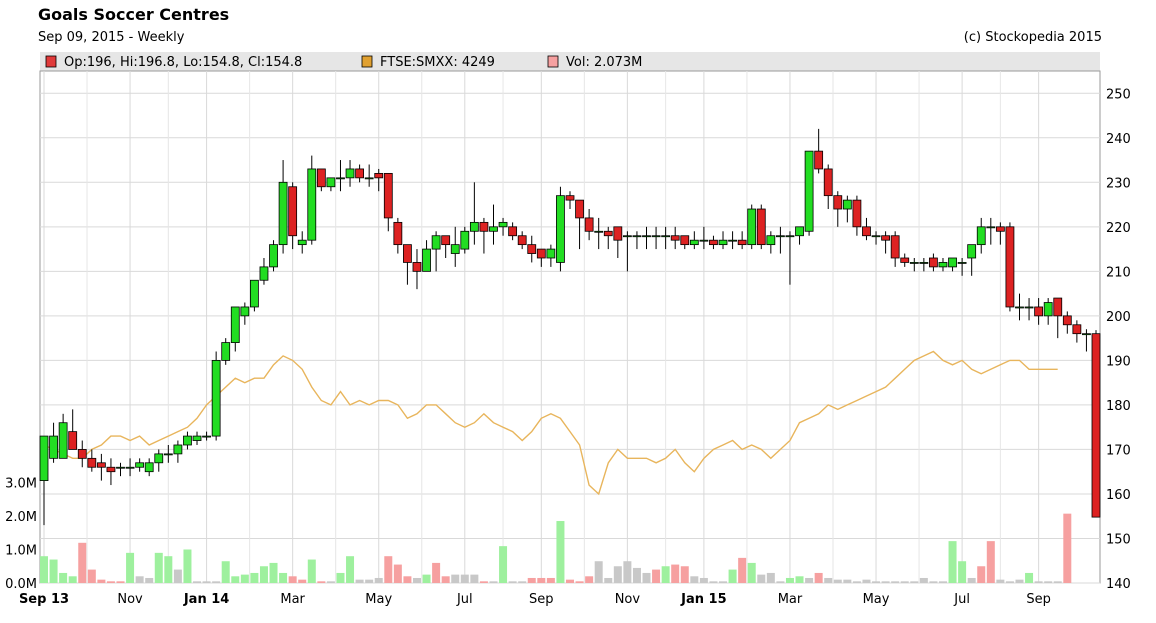  I want to click on price-tick-label: 180, so click(1118, 406).